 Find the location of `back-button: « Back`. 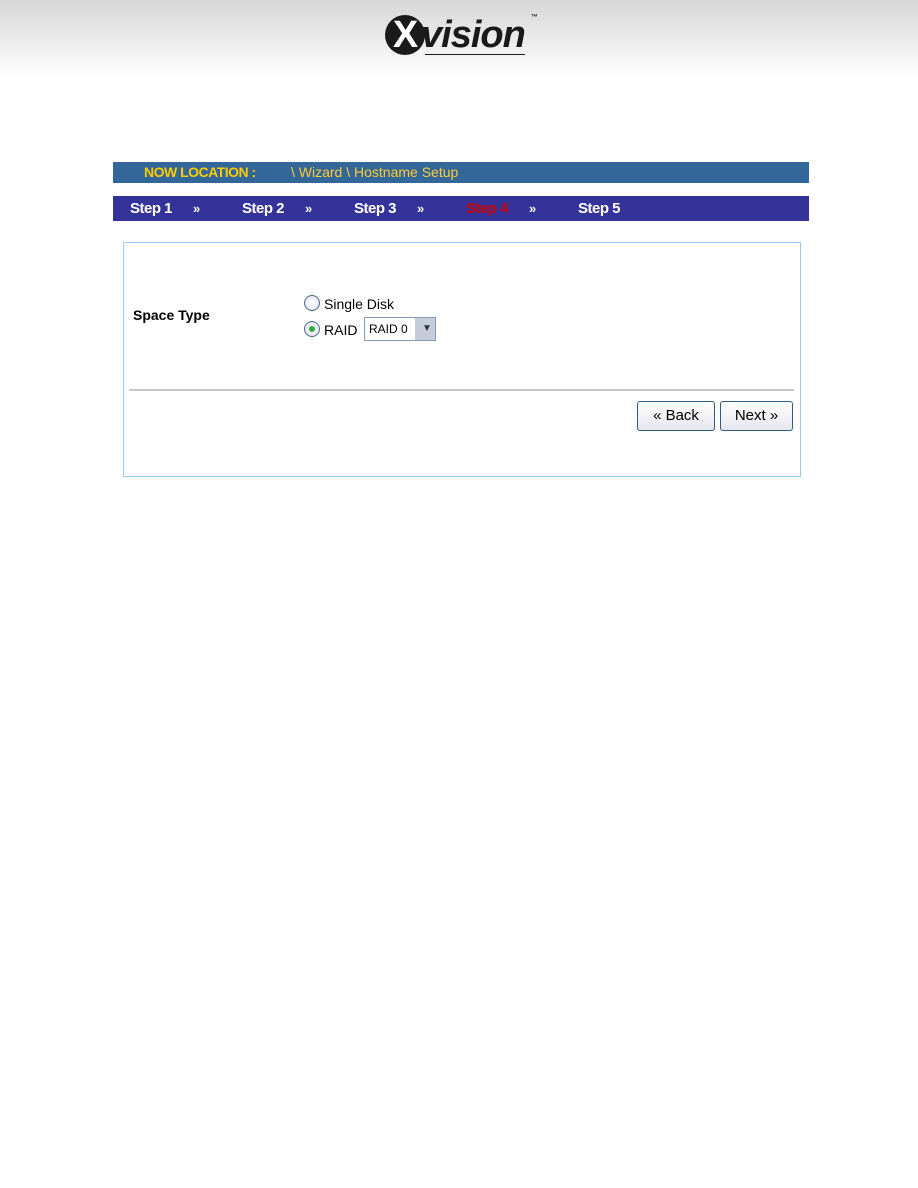

back-button: « Back is located at coordinates (676, 416).